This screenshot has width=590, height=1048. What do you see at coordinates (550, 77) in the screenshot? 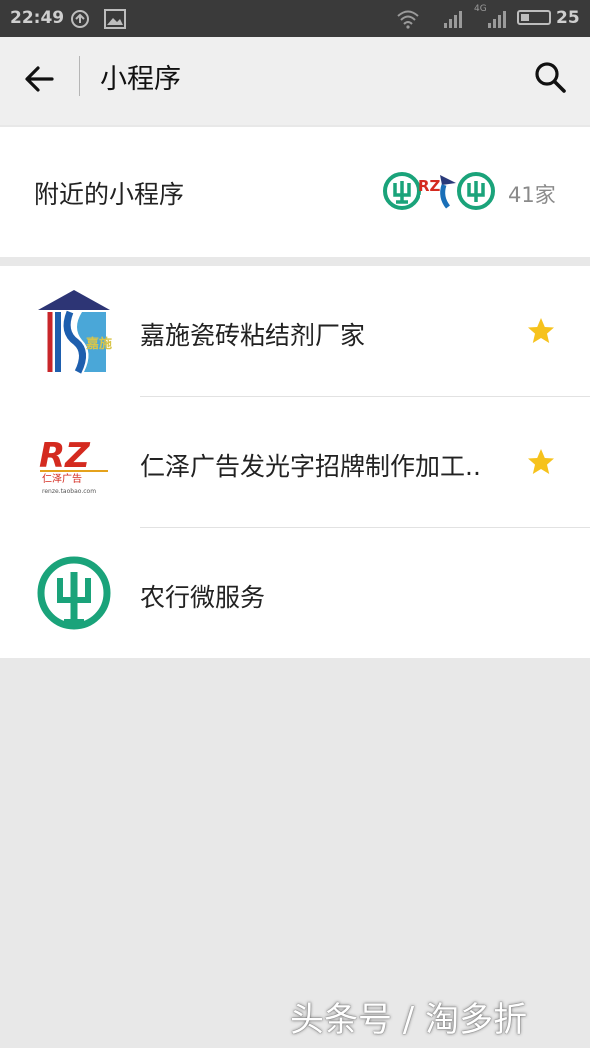
I see `search-icon` at bounding box center [550, 77].